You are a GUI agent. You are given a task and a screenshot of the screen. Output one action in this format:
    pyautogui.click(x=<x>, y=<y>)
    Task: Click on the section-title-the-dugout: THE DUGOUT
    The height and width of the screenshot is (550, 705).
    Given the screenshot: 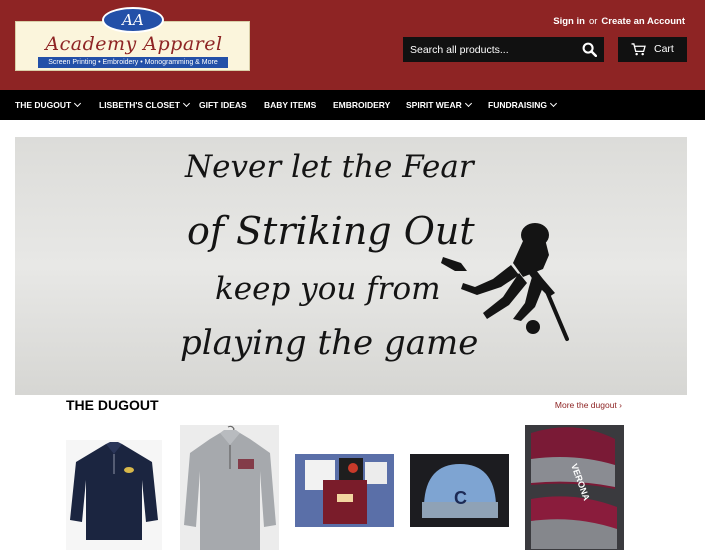 What is the action you would take?
    pyautogui.click(x=112, y=405)
    